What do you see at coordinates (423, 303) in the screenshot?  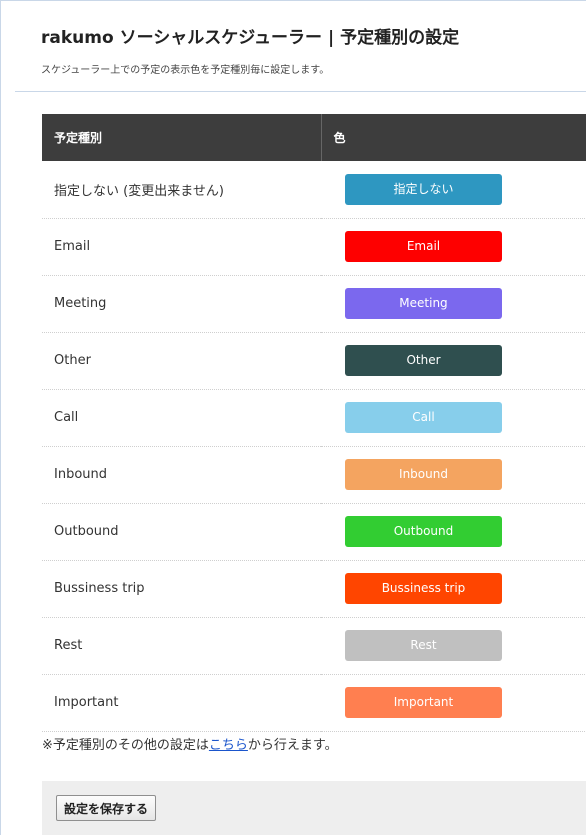 I see `color-picker-button: Meeting` at bounding box center [423, 303].